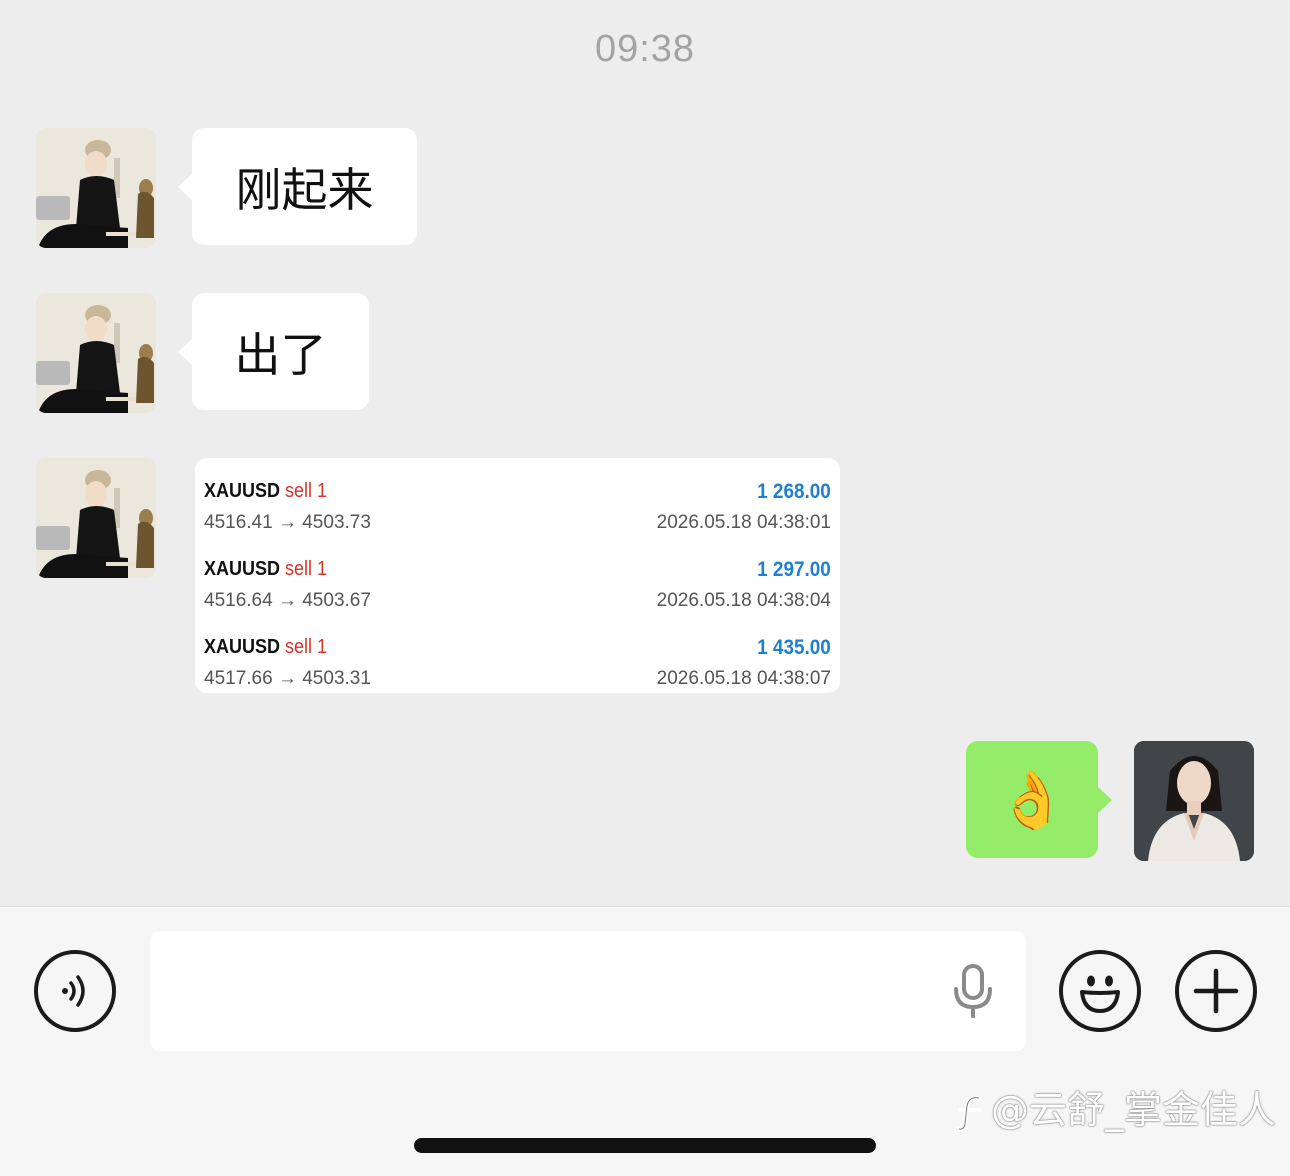 Image resolution: width=1290 pixels, height=1176 pixels. Describe the element at coordinates (645, 1145) in the screenshot. I see `home-indicator` at that location.